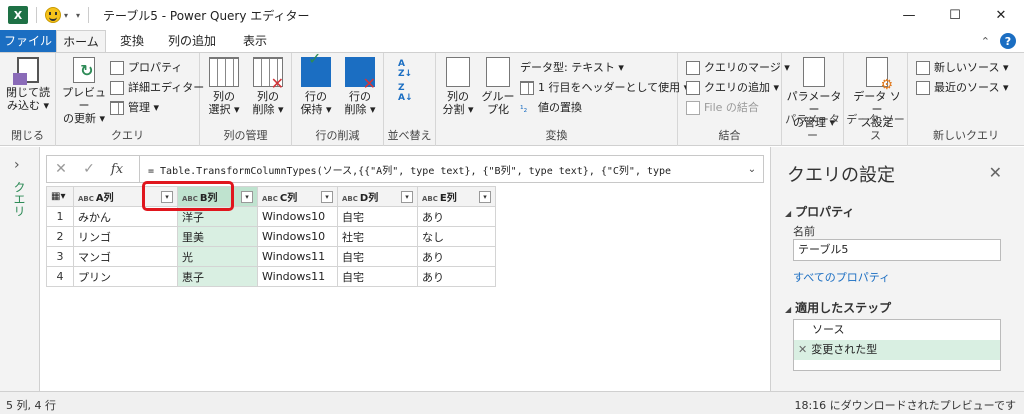 Image resolution: width=1024 pixels, height=414 pixels. What do you see at coordinates (551, 108) in the screenshot?
I see `replace-values-button: ¹₂ 値の置換` at bounding box center [551, 108].